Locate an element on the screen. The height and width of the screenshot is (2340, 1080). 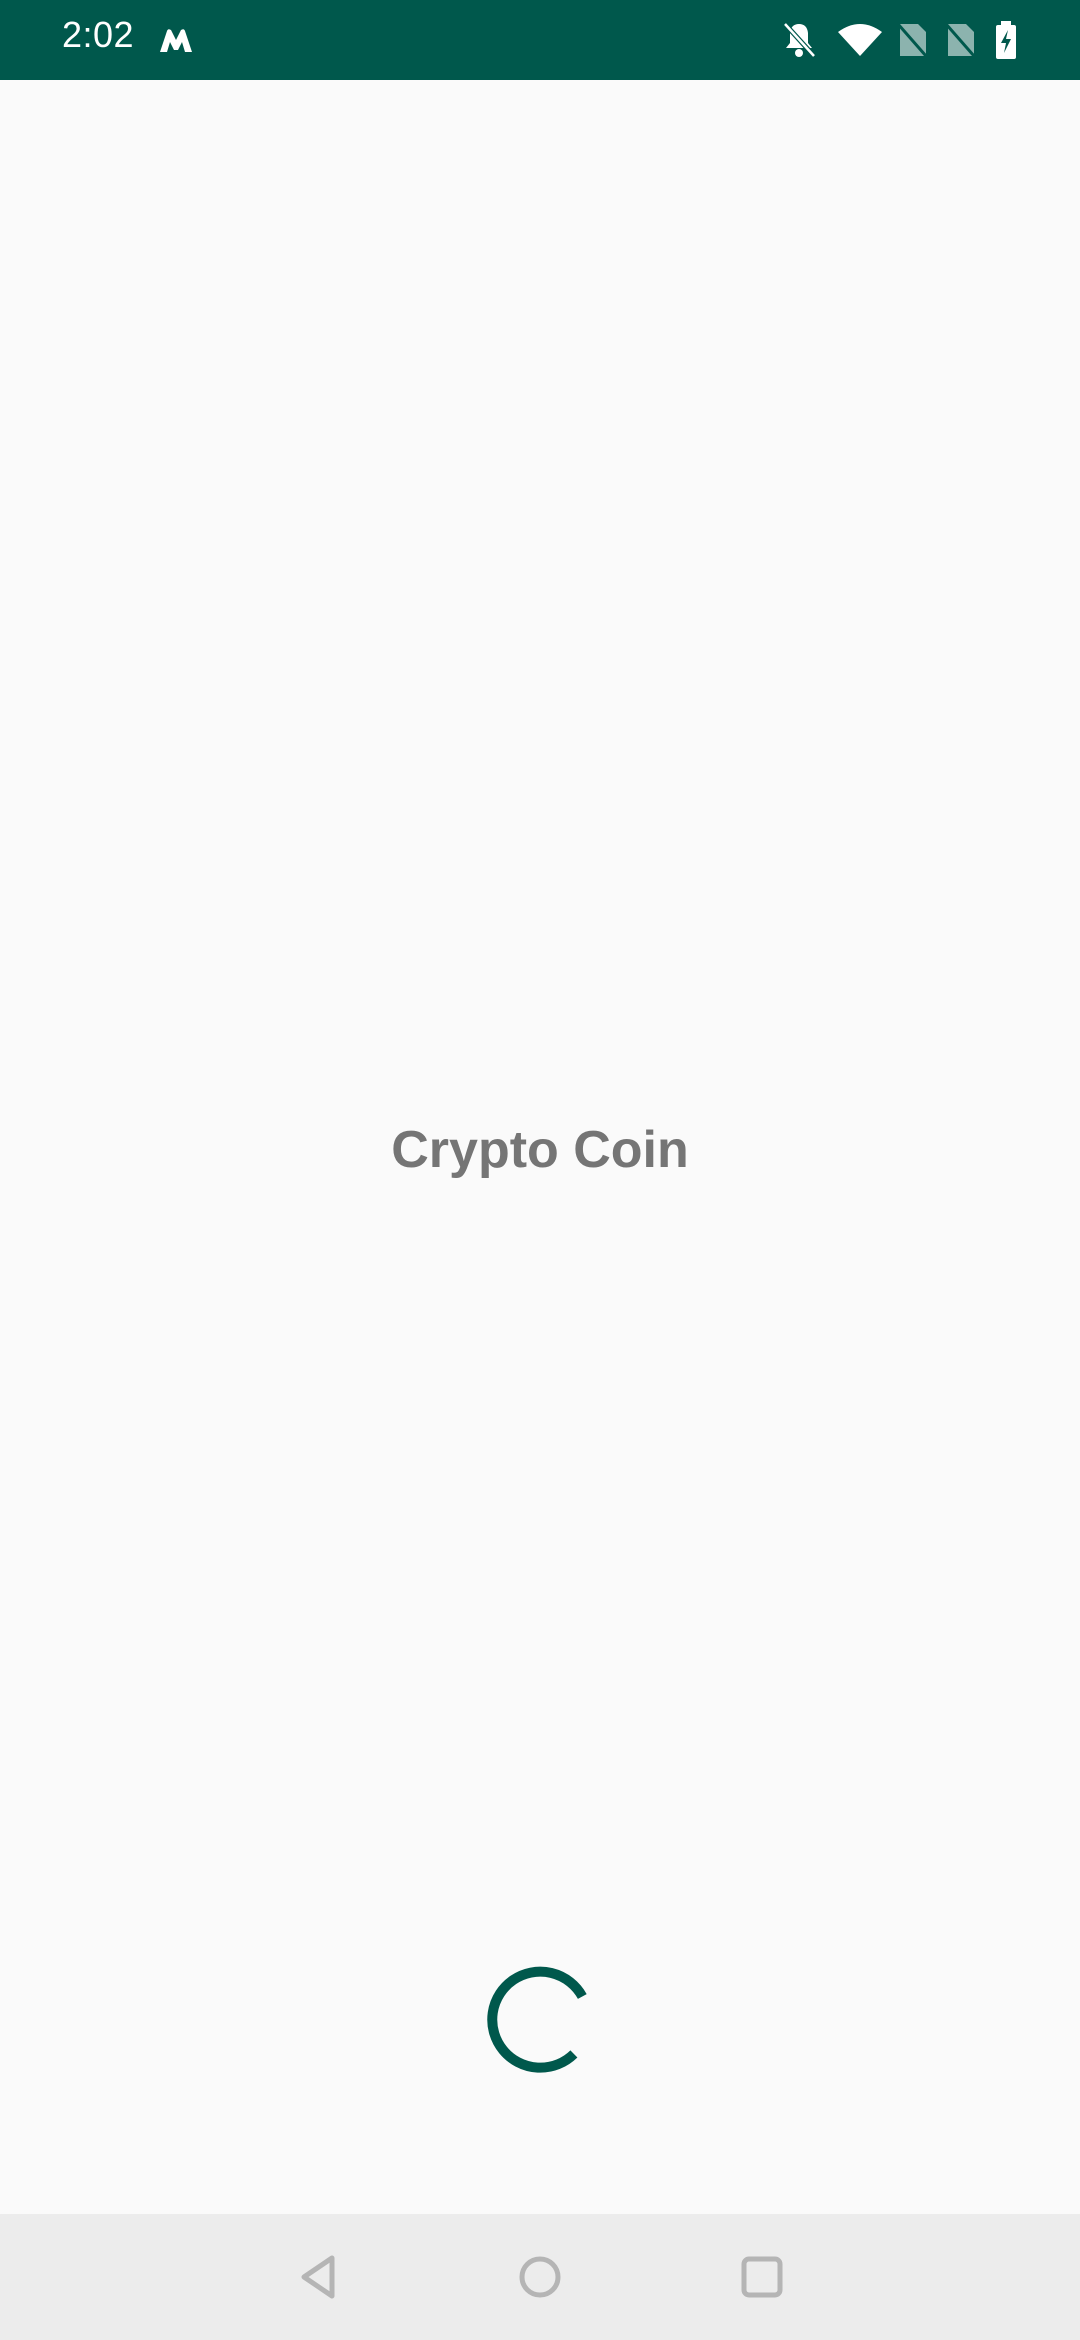
recents-button is located at coordinates (762, 2277).